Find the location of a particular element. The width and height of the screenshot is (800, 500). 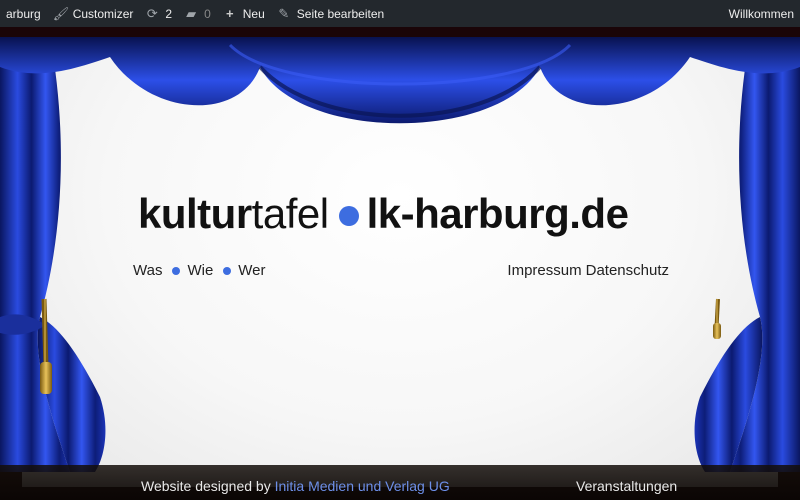

account-menu: Willkommen is located at coordinates (761, 13).